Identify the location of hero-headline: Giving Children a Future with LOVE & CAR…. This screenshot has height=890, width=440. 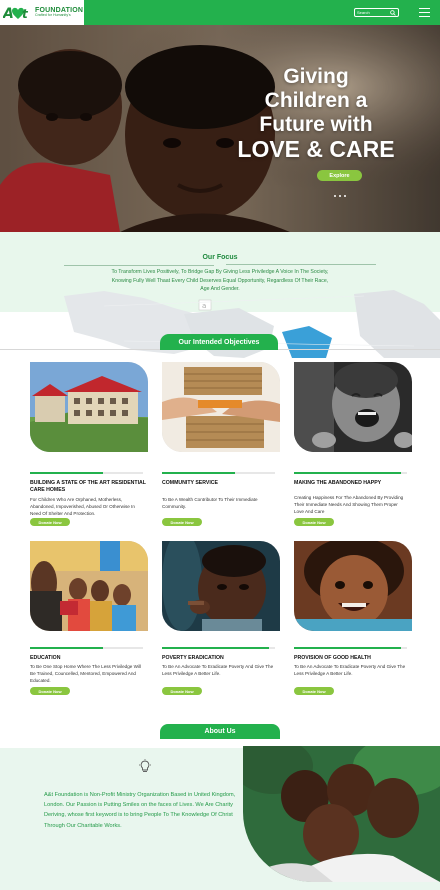
(316, 113).